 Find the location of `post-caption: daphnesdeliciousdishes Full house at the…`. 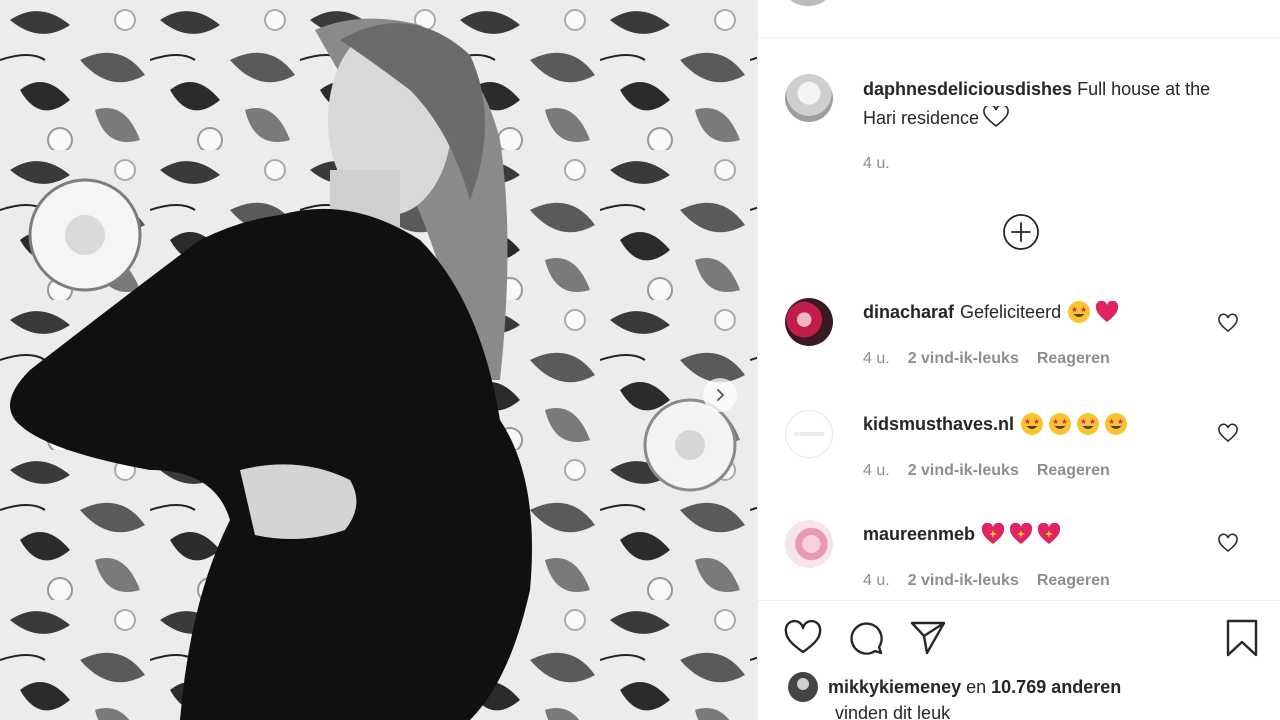

post-caption: daphnesdeliciousdishes Full house at the… is located at coordinates (1053, 104).